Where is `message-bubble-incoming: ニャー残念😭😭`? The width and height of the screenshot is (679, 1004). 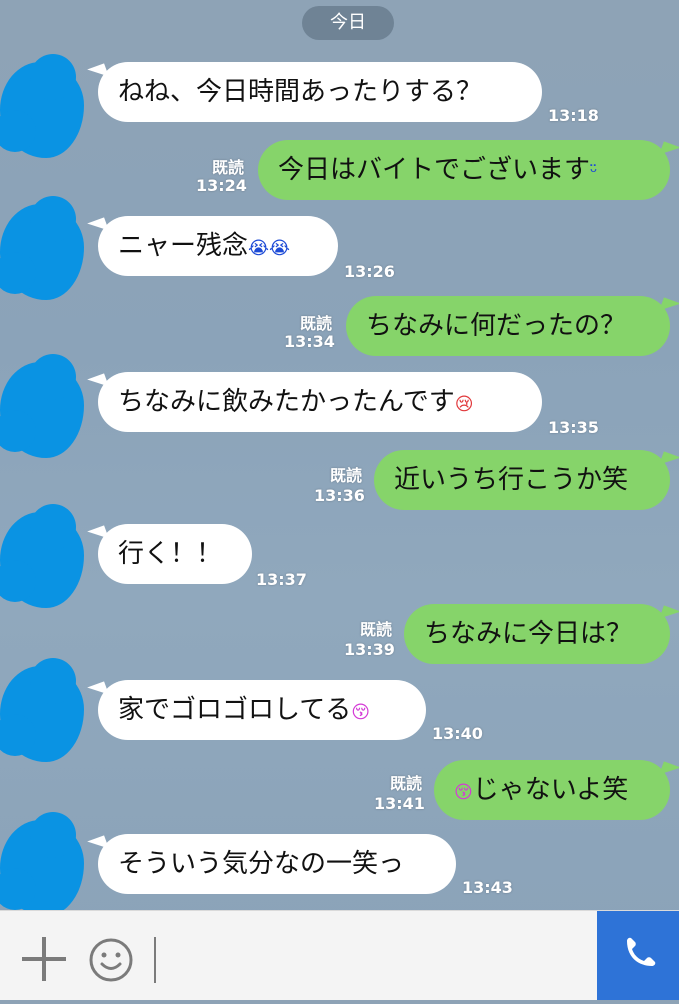 message-bubble-incoming: ニャー残念😭😭 is located at coordinates (218, 246).